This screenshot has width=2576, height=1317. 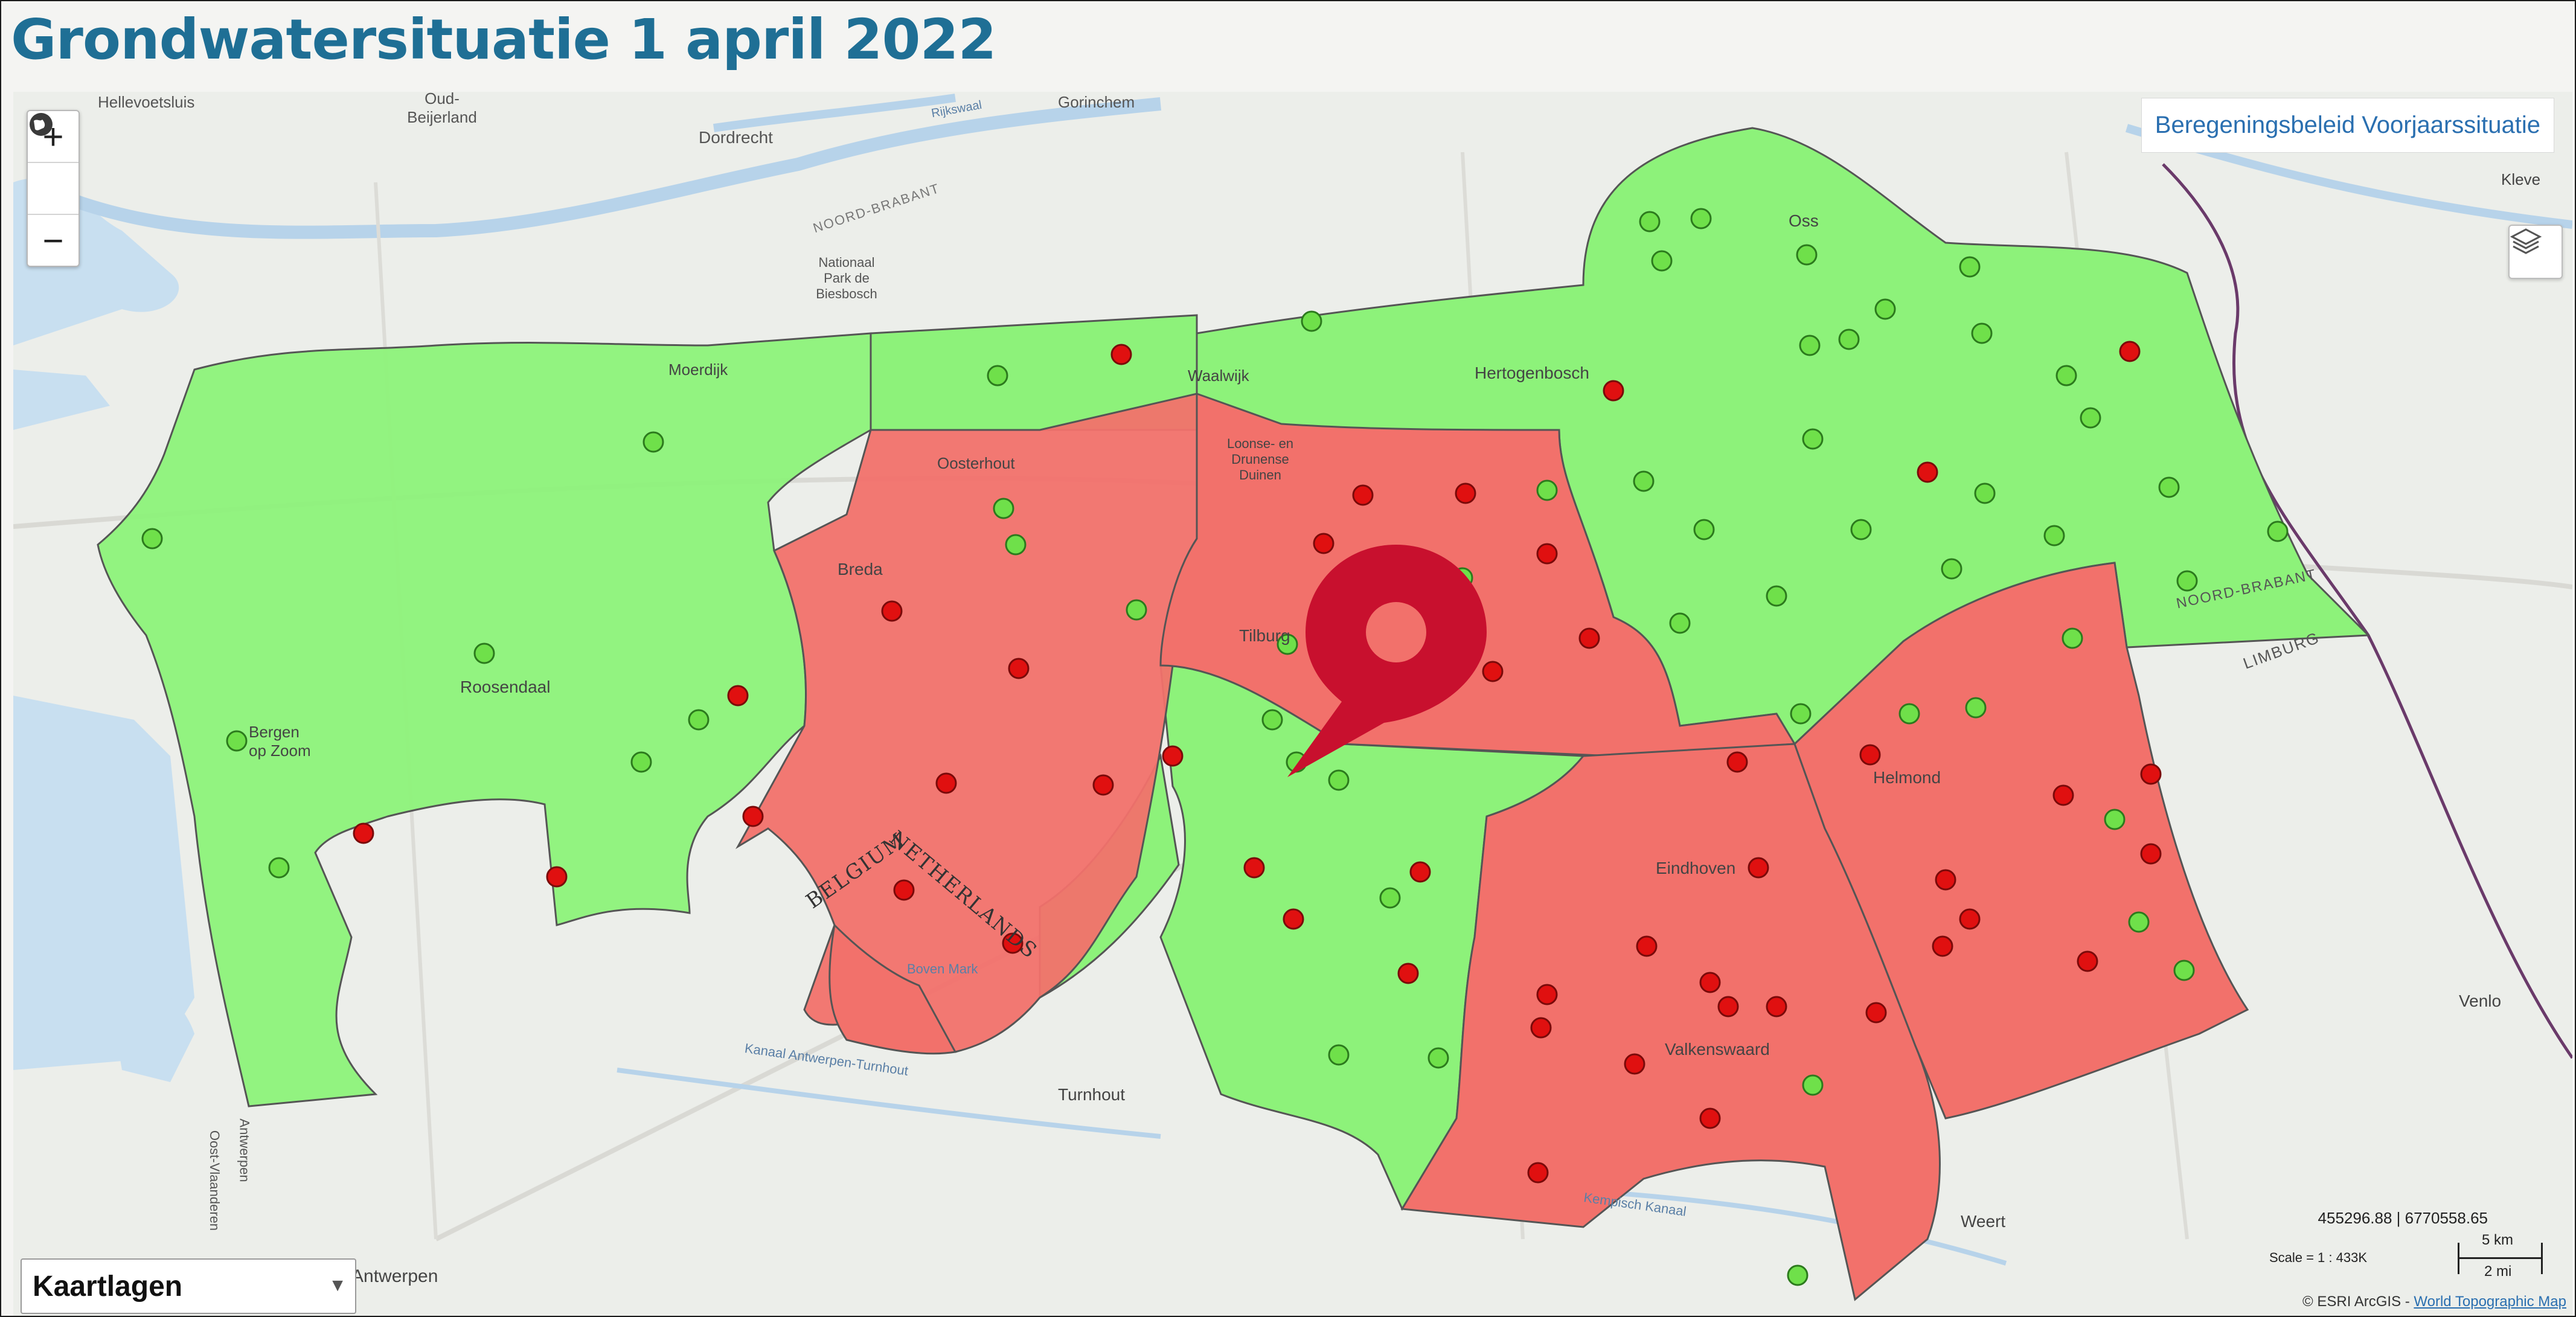 What do you see at coordinates (61, 400) in the screenshot?
I see `water-body` at bounding box center [61, 400].